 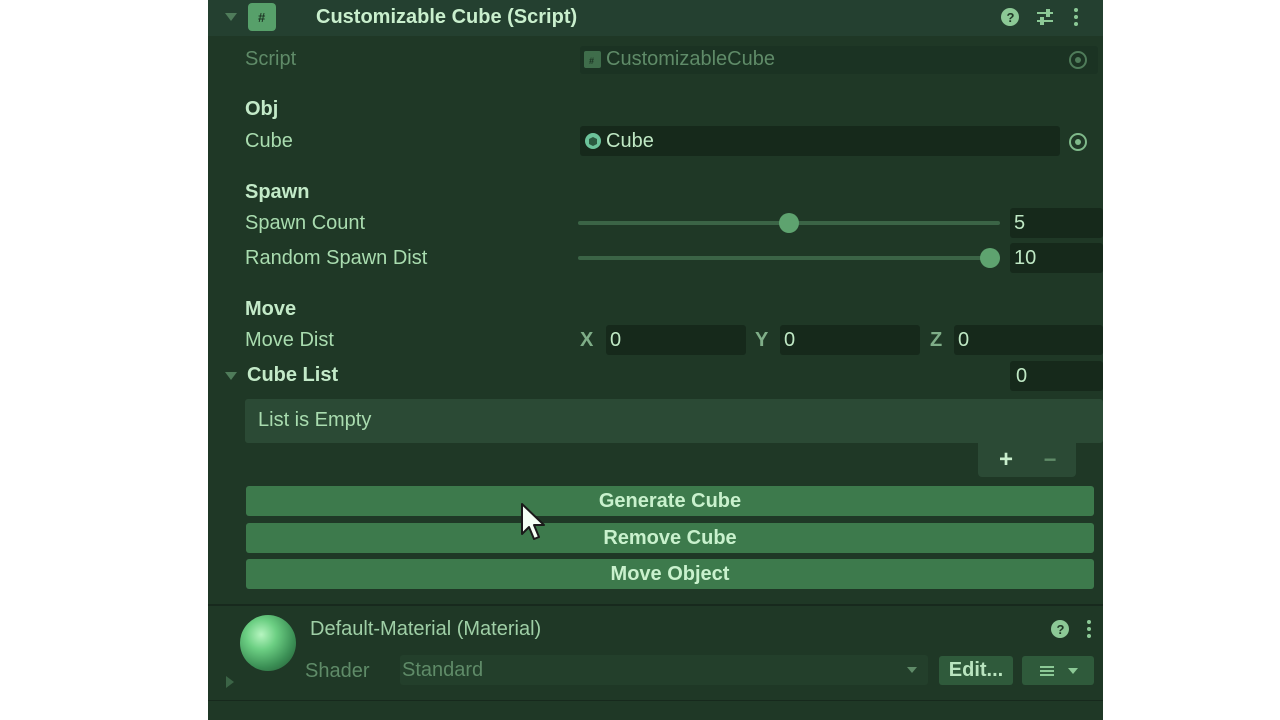 I want to click on script-file-icon: #, so click(x=262, y=17).